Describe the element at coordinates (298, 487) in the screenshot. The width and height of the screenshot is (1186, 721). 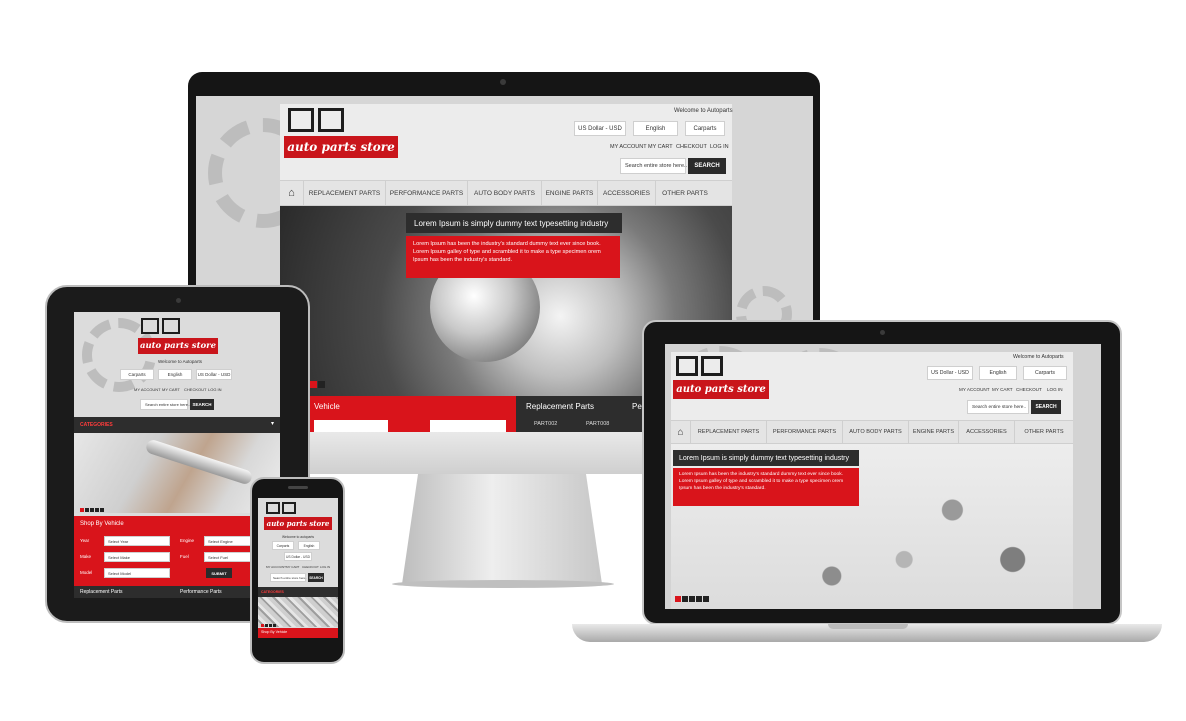
I see `phone-speaker` at that location.